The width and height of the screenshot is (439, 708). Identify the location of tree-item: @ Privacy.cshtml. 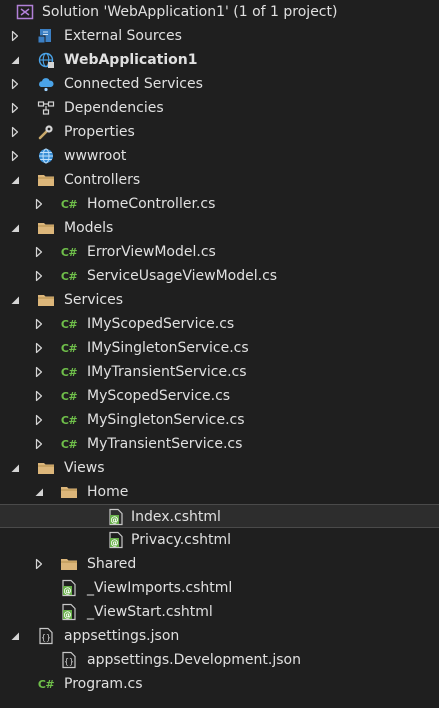
(219, 540).